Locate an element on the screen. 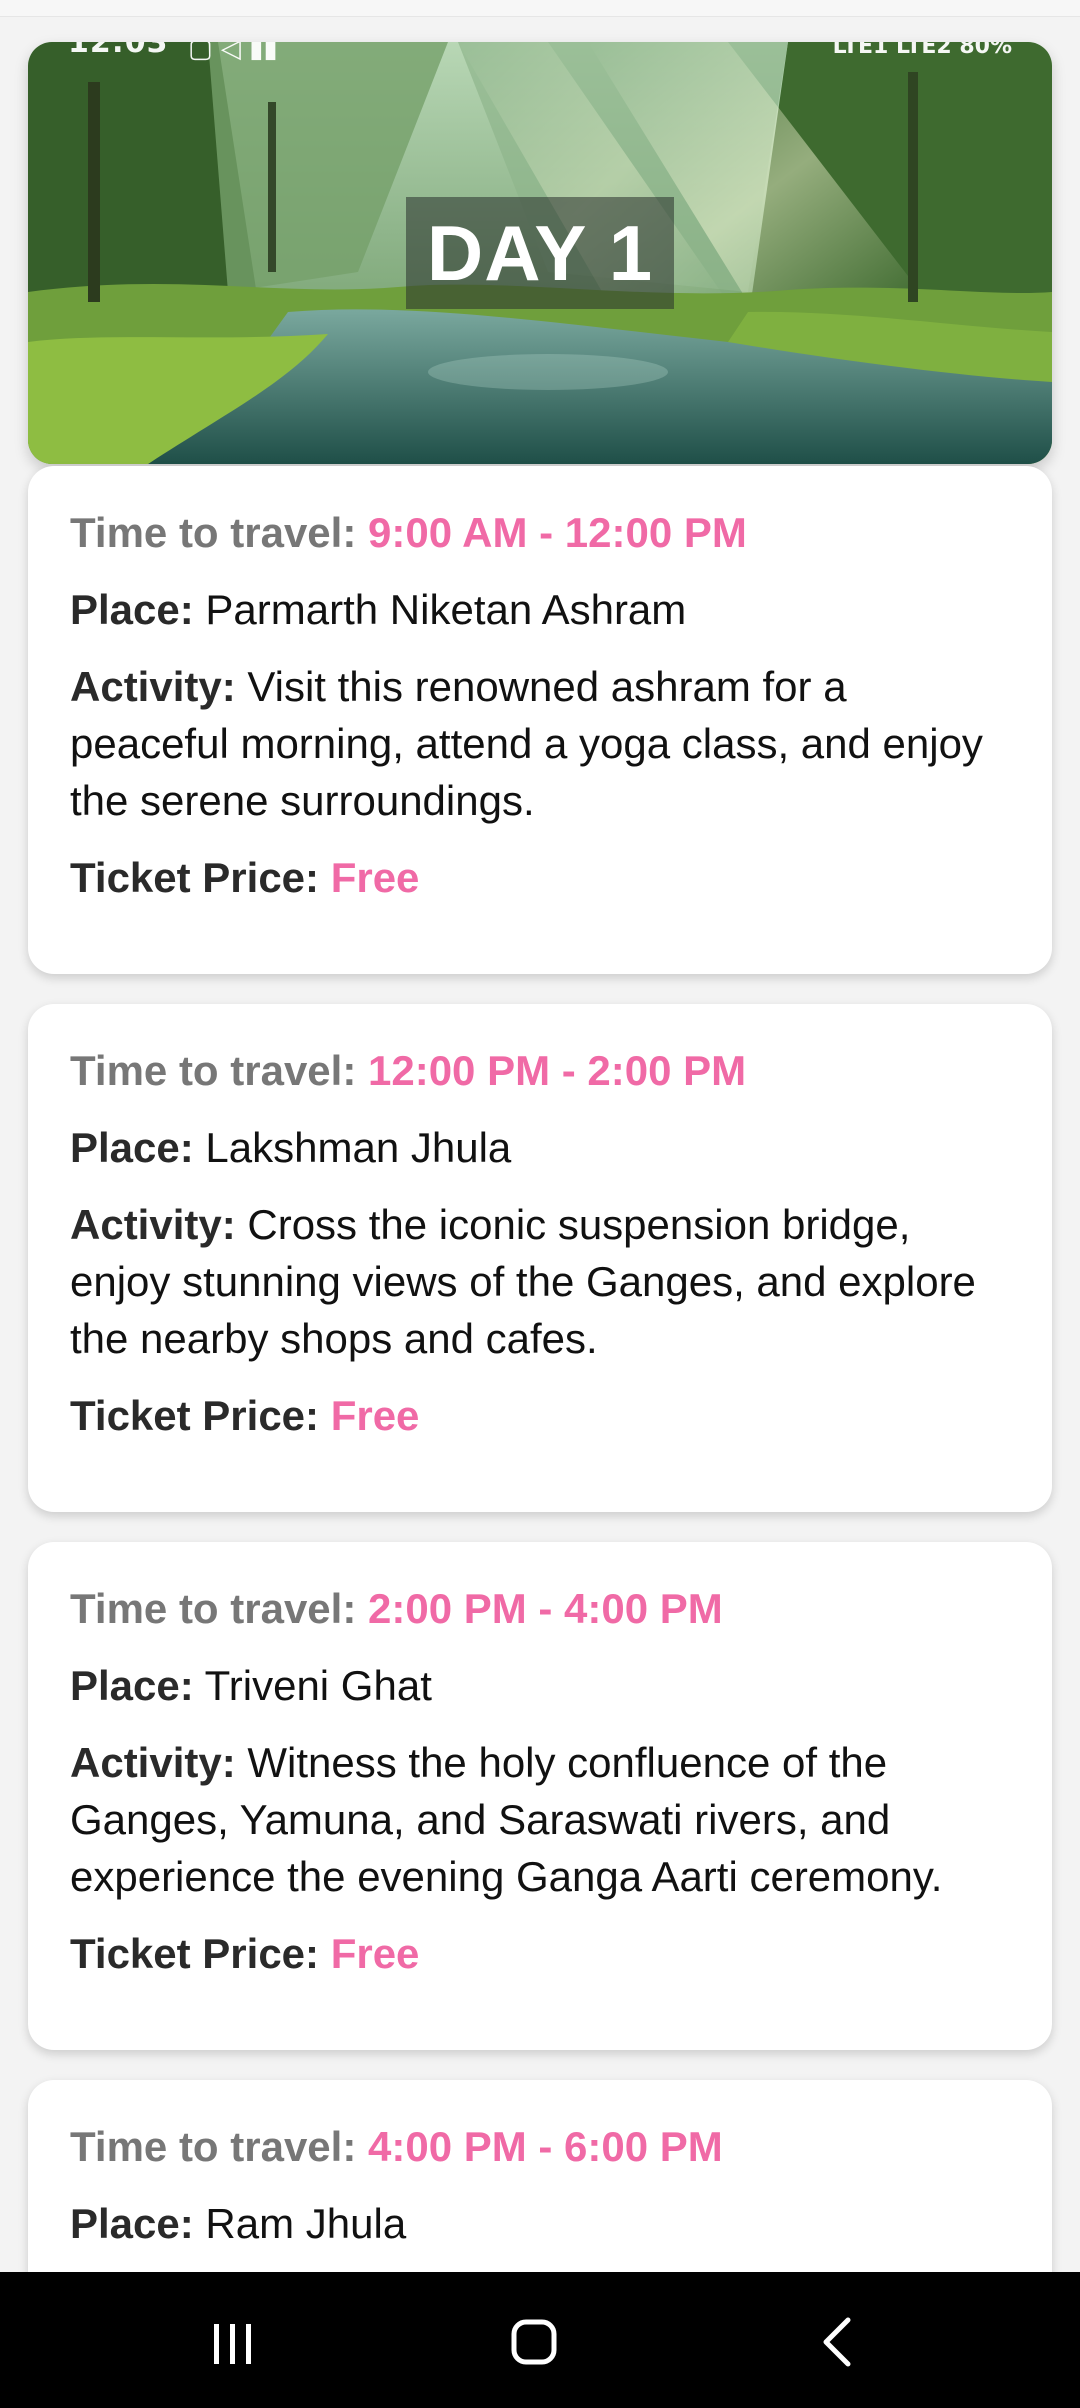 Image resolution: width=1080 pixels, height=2408 pixels. place-value: Ram Jhula is located at coordinates (306, 2223).